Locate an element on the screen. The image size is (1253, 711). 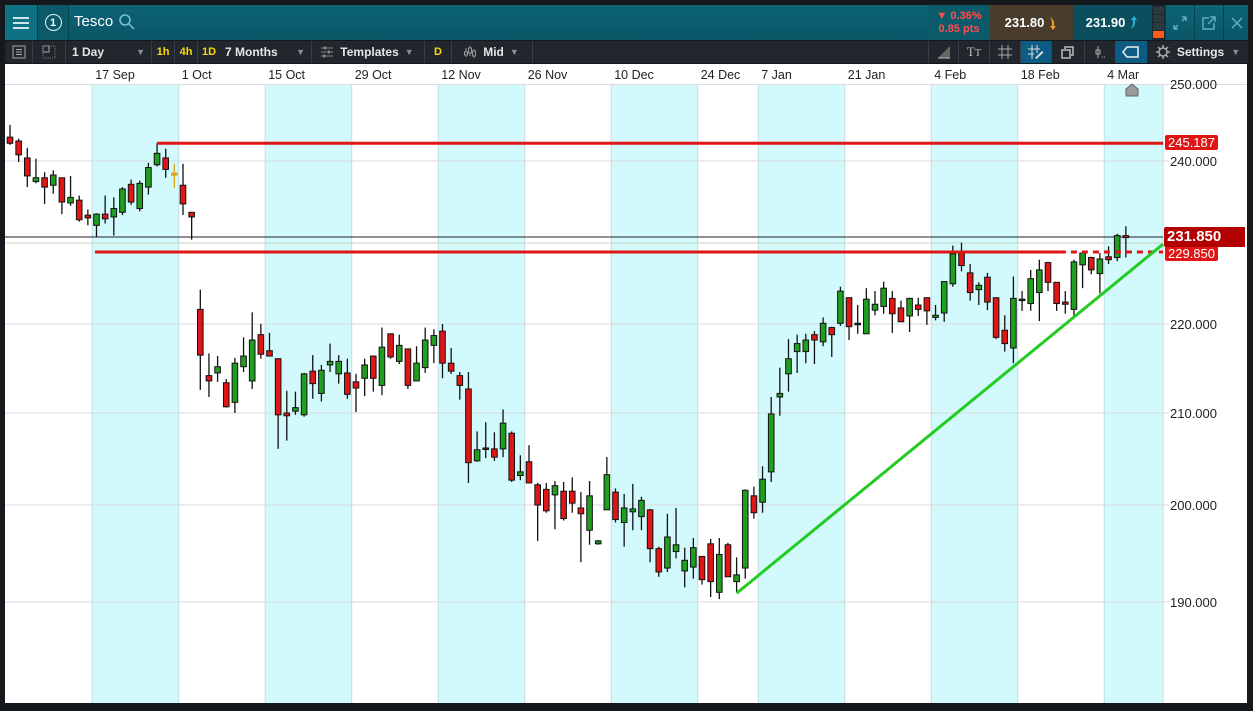
y-tick-label: 210.000 is located at coordinates (1193, 413).